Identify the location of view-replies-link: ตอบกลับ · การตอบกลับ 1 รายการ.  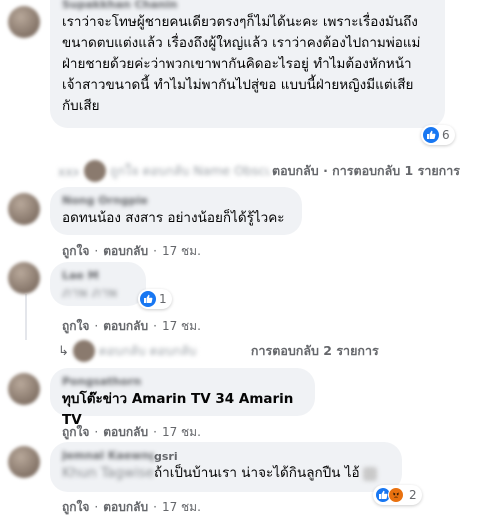
(366, 171).